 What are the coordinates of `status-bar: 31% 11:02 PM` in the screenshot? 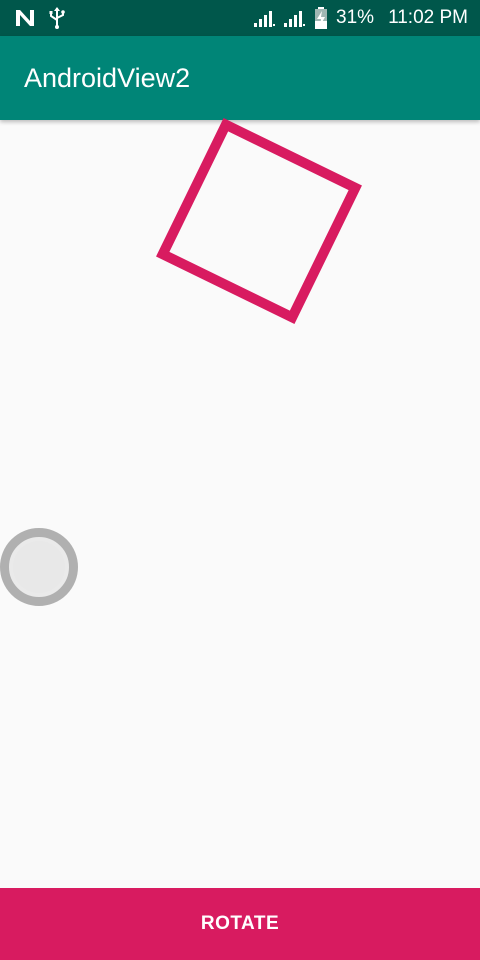 It's located at (240, 18).